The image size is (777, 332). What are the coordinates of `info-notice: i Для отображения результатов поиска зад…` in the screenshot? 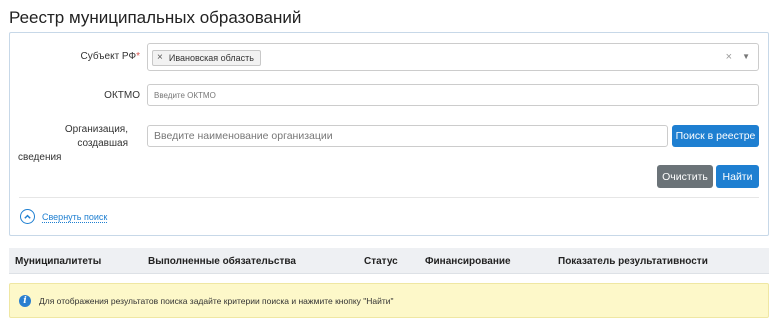 It's located at (389, 300).